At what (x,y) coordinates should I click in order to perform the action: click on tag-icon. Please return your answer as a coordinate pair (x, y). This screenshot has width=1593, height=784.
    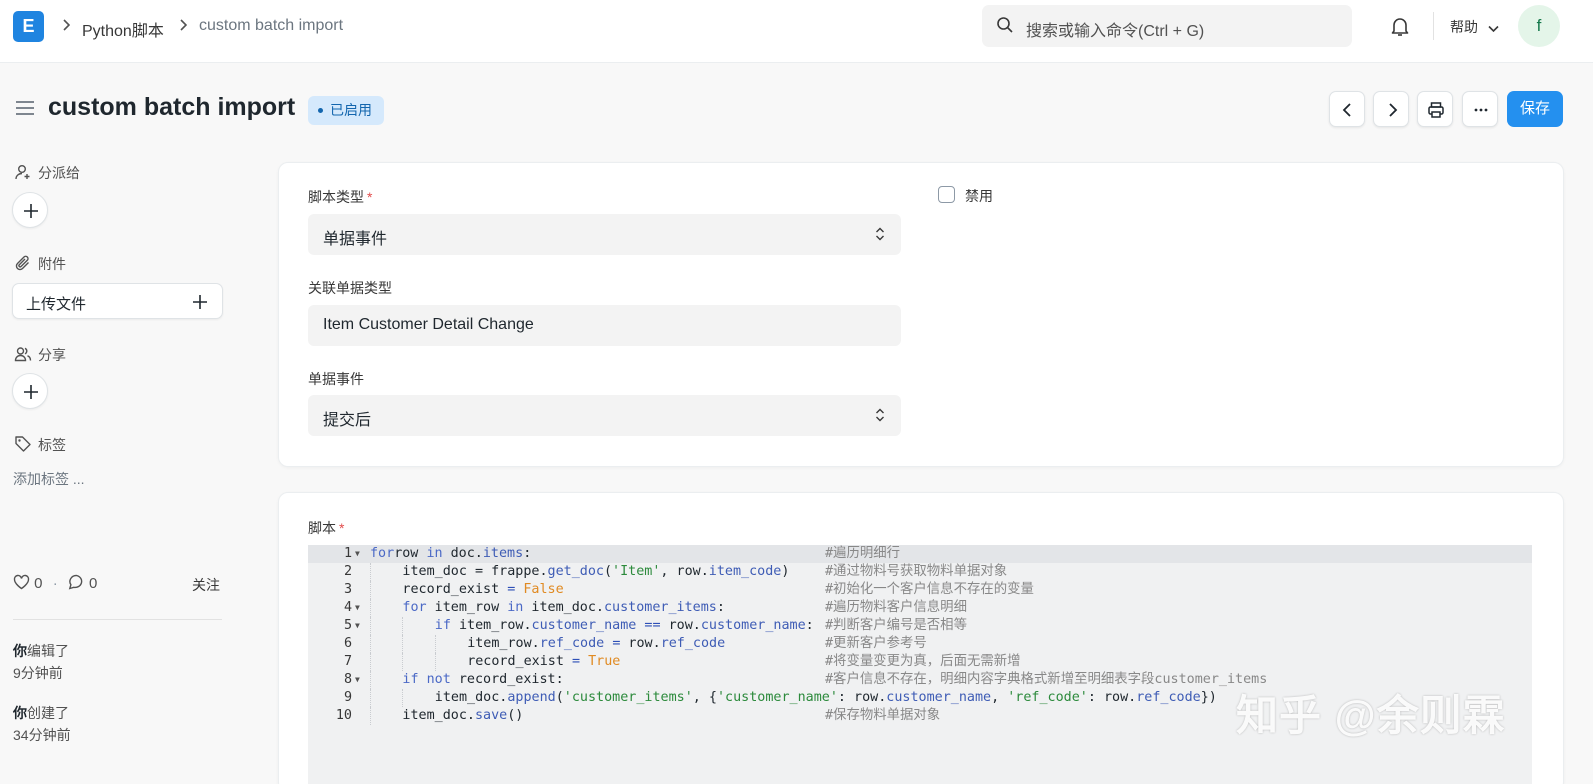
    Looking at the image, I should click on (23, 444).